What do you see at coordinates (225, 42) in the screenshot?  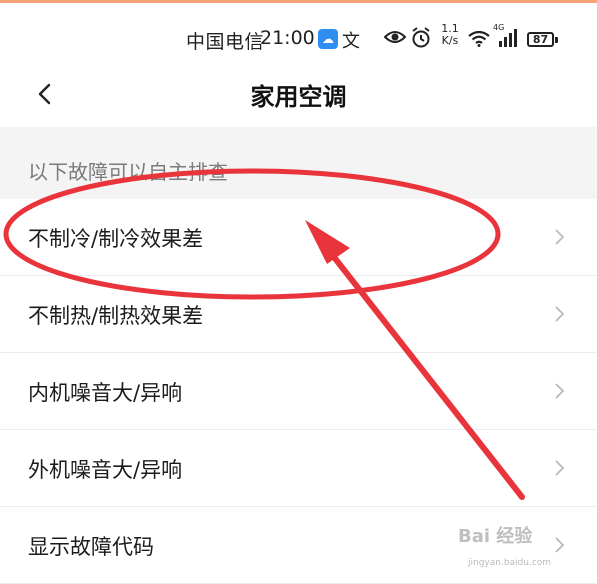 I see `carrier-label: 中国电信` at bounding box center [225, 42].